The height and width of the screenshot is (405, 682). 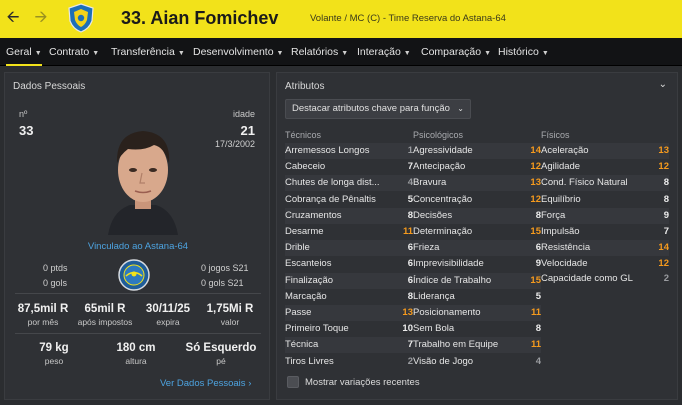 I want to click on attribute-name: Cruzamentos, so click(x=313, y=215).